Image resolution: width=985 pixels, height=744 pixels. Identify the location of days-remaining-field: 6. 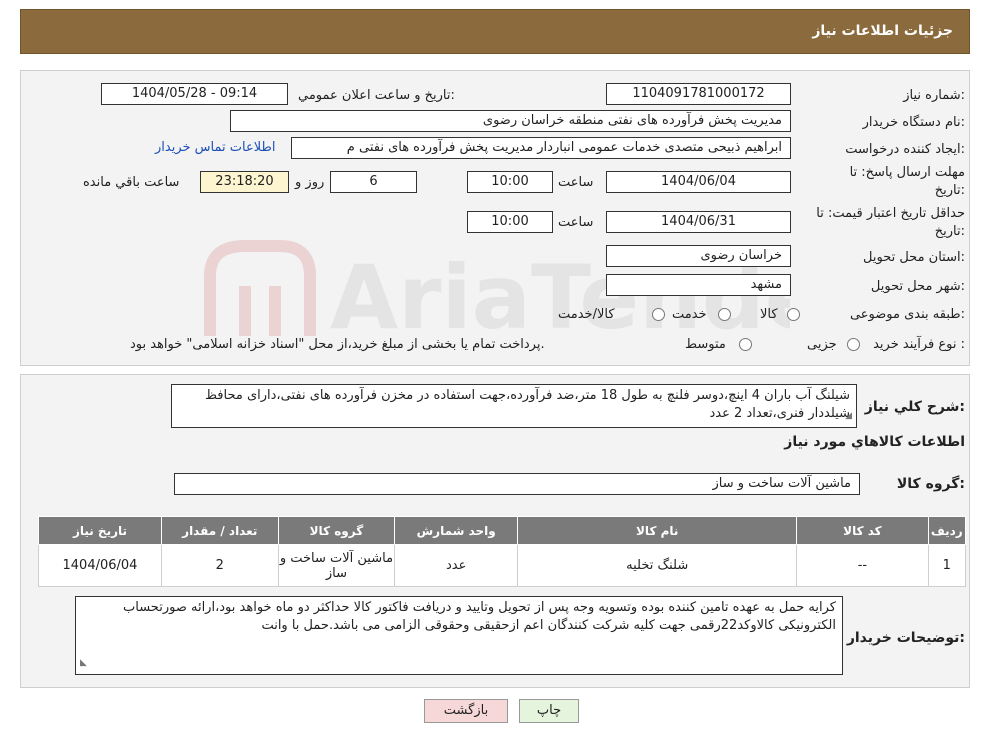
(373, 182).